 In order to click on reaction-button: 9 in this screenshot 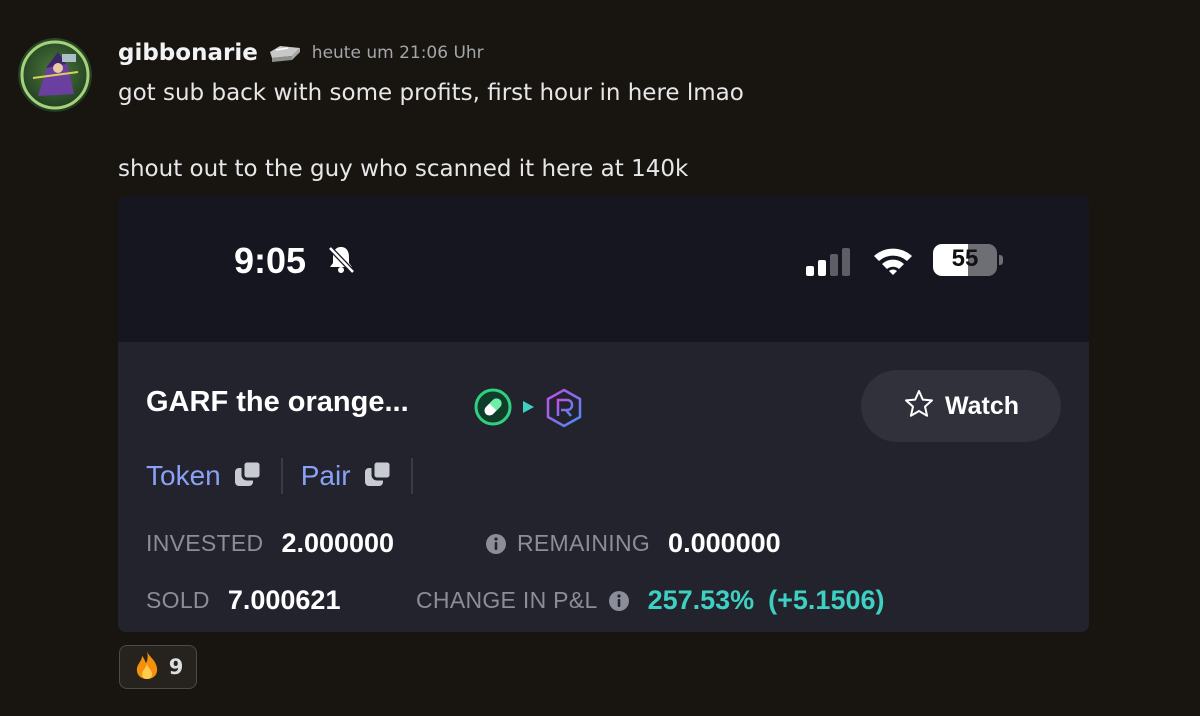, I will do `click(158, 667)`.